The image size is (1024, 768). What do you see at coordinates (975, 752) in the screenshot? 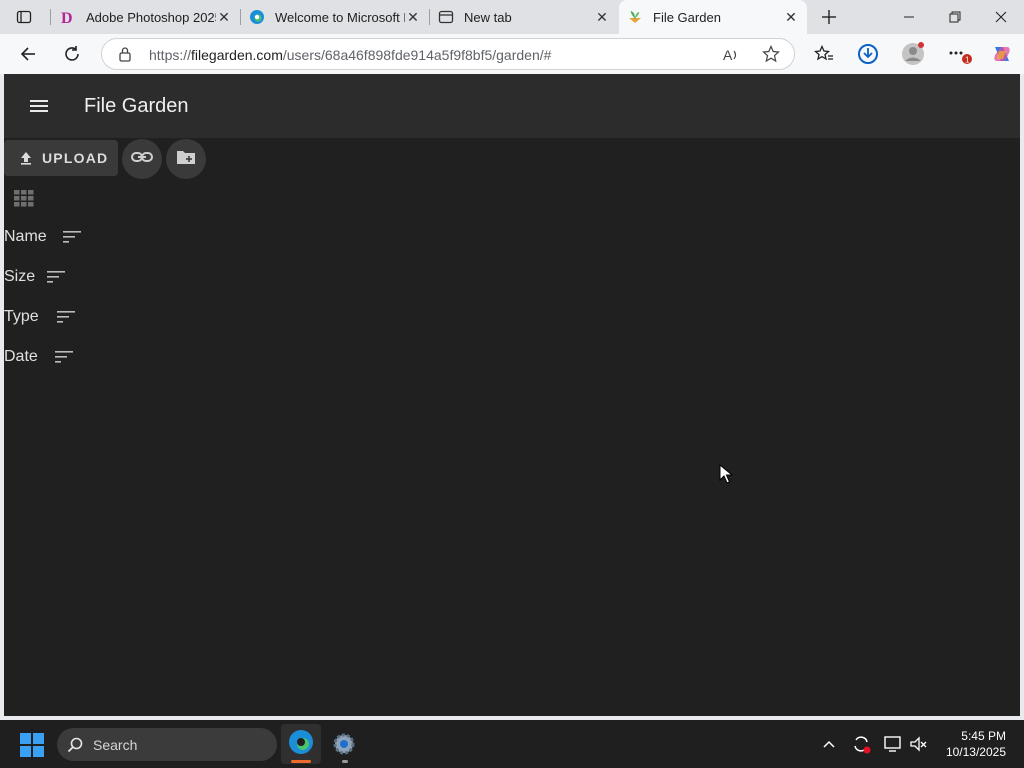
I see `clock-date: 10/13/2025` at bounding box center [975, 752].